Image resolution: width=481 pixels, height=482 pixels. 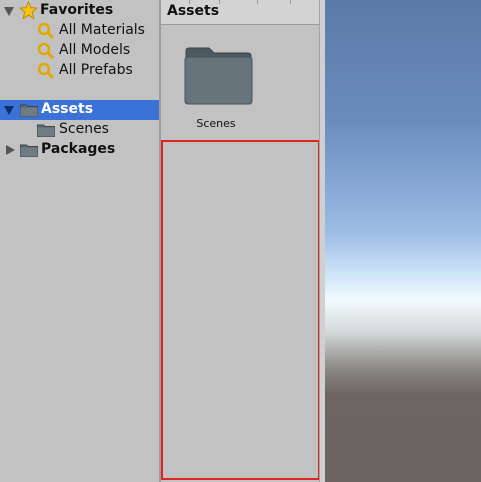 I want to click on tree-item-scenes: Scenes, so click(x=79, y=130).